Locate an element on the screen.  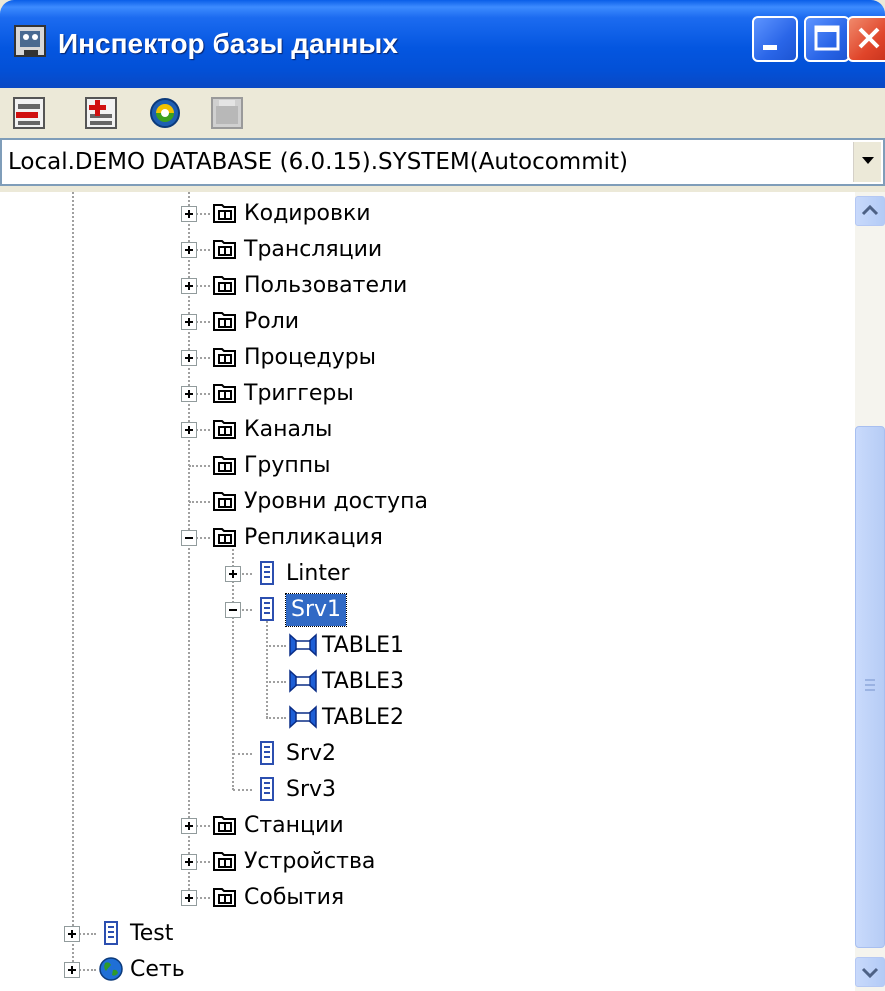
properties-icon is located at coordinates (227, 113).